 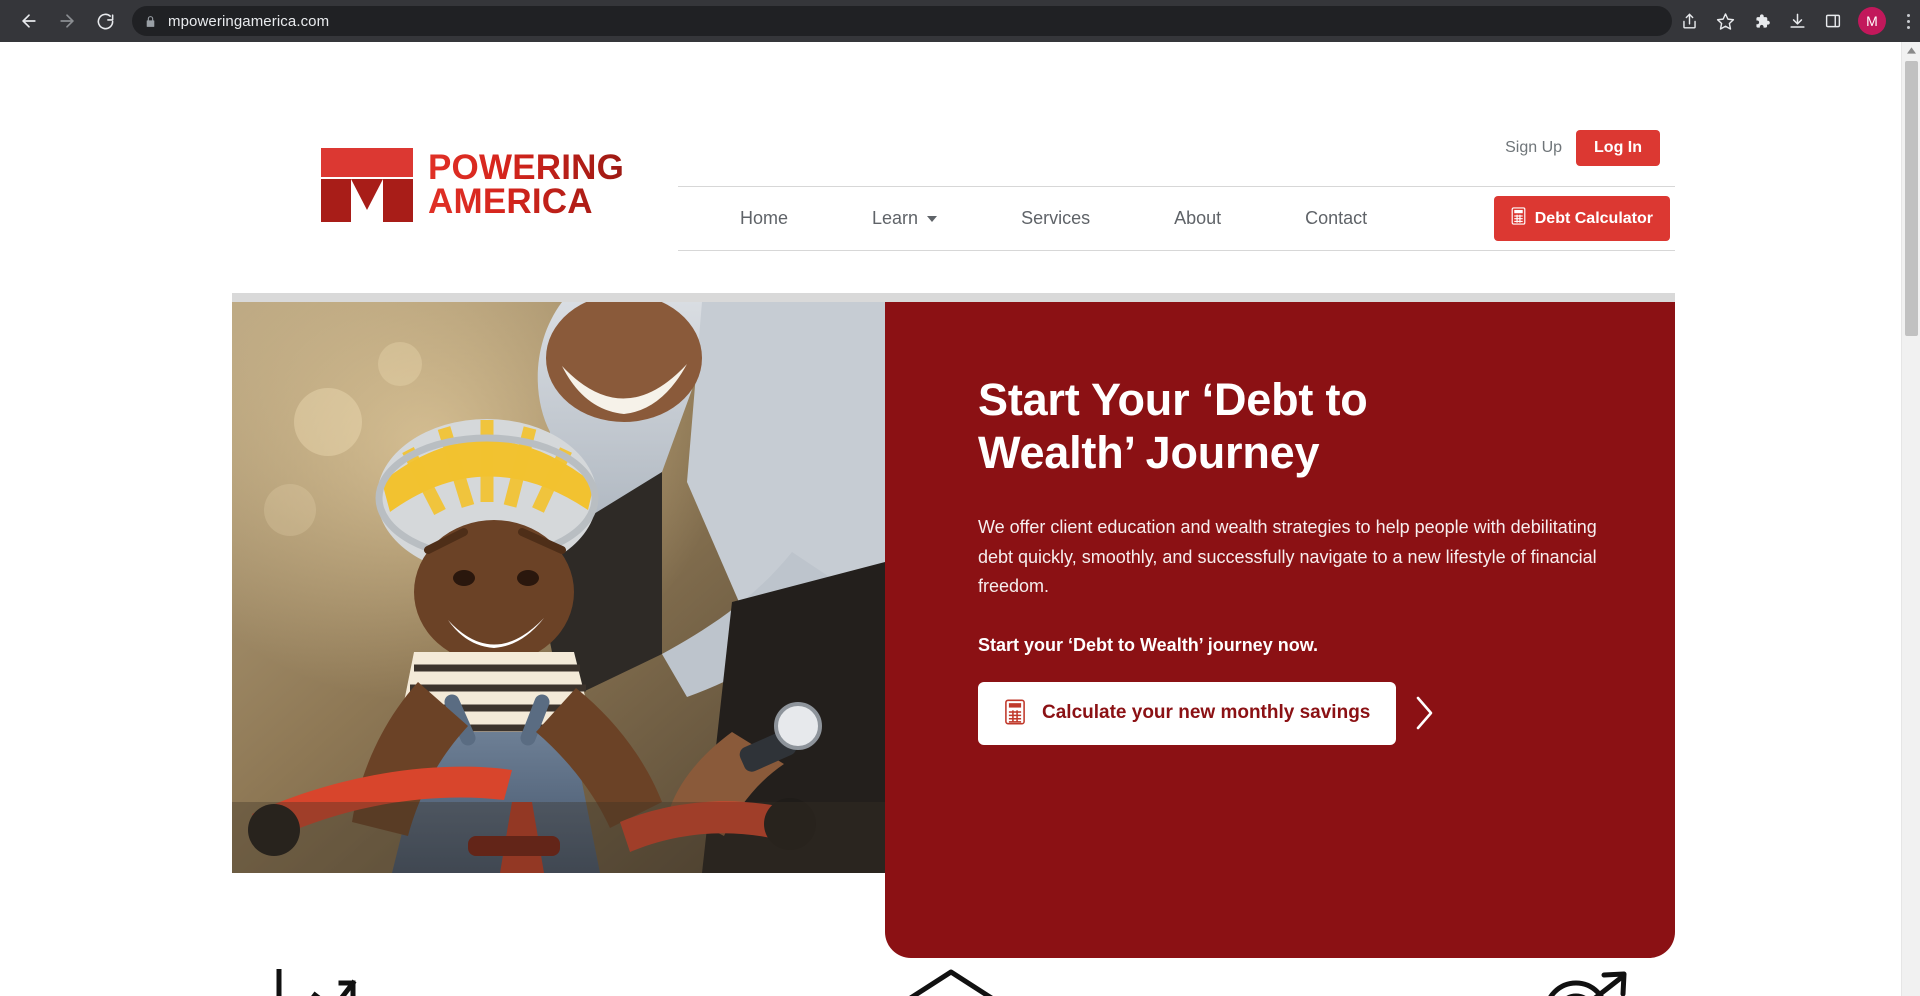 I want to click on forward-icon, so click(x=67, y=21).